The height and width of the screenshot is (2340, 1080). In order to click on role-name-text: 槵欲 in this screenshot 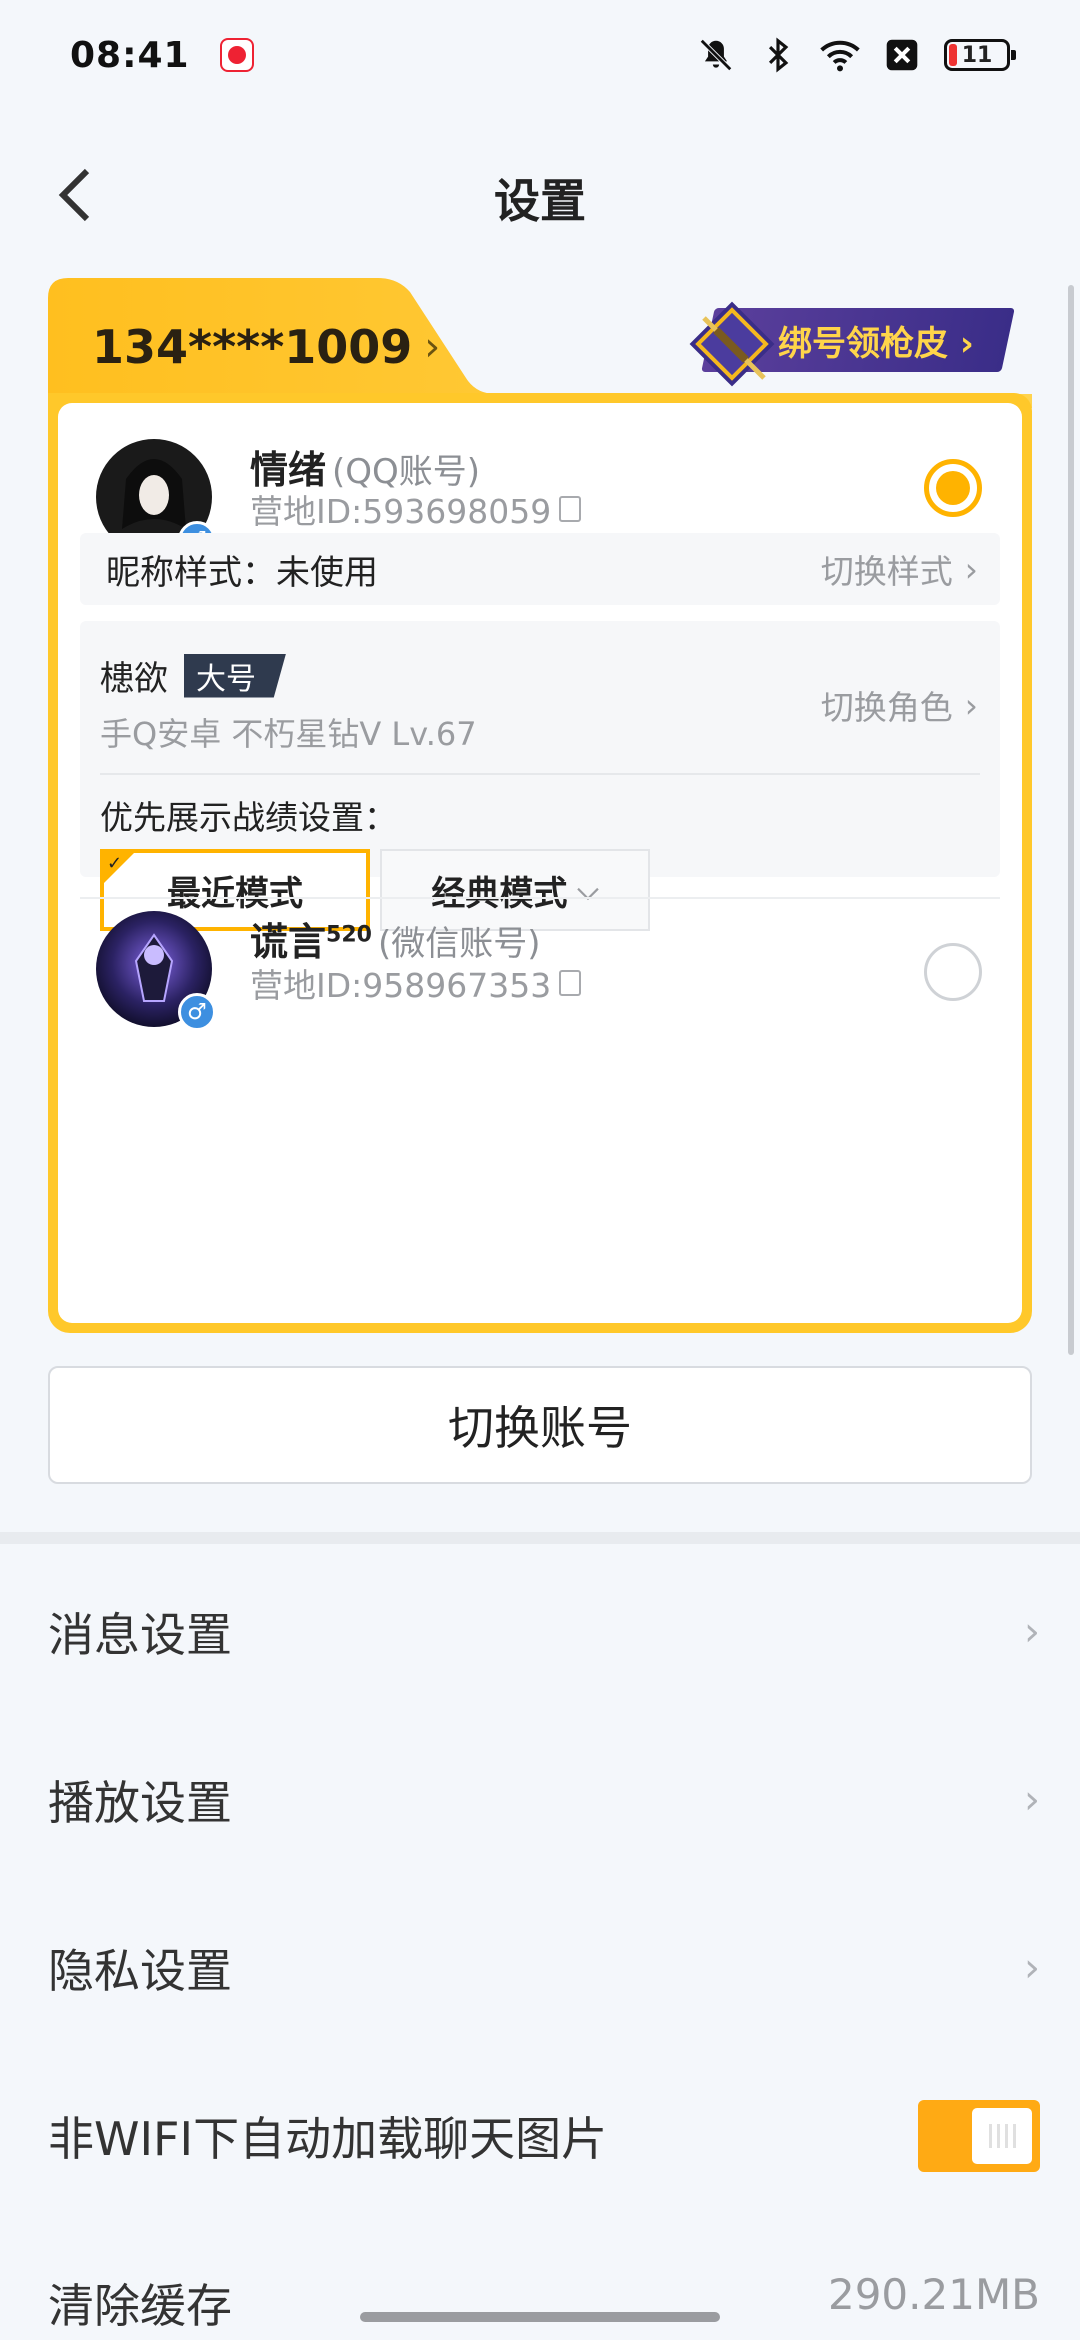, I will do `click(134, 679)`.